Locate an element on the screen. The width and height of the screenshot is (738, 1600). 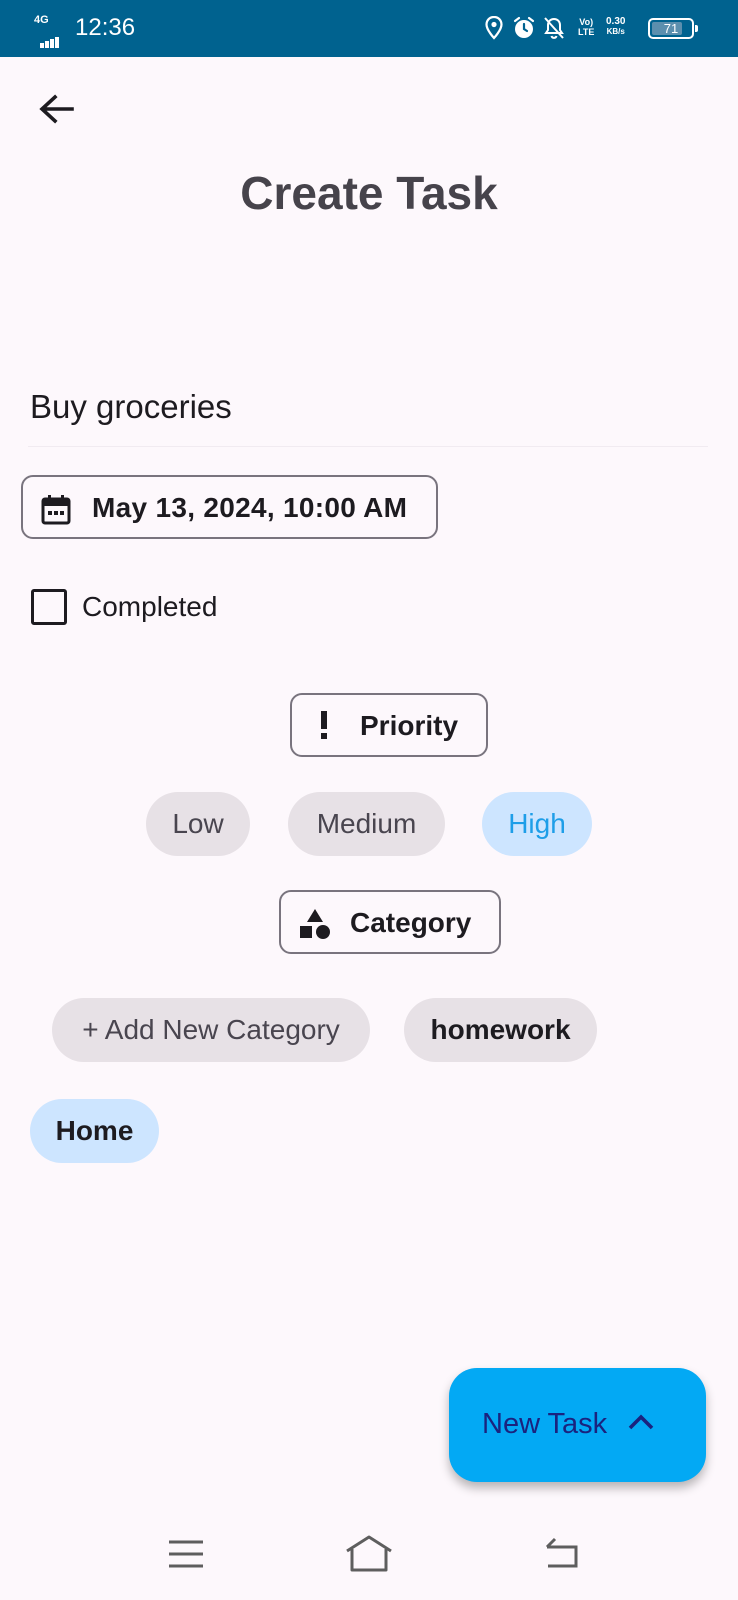
status-bar: 4G 12:36 Vo) LTE 0.30 KB/s 71 is located at coordinates (369, 28).